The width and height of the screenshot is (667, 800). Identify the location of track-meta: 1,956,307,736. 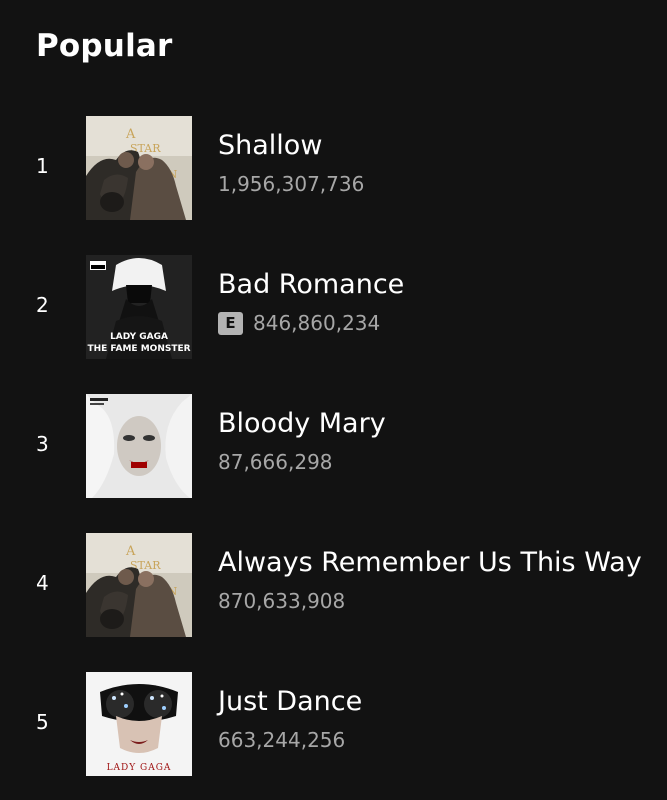
(291, 184).